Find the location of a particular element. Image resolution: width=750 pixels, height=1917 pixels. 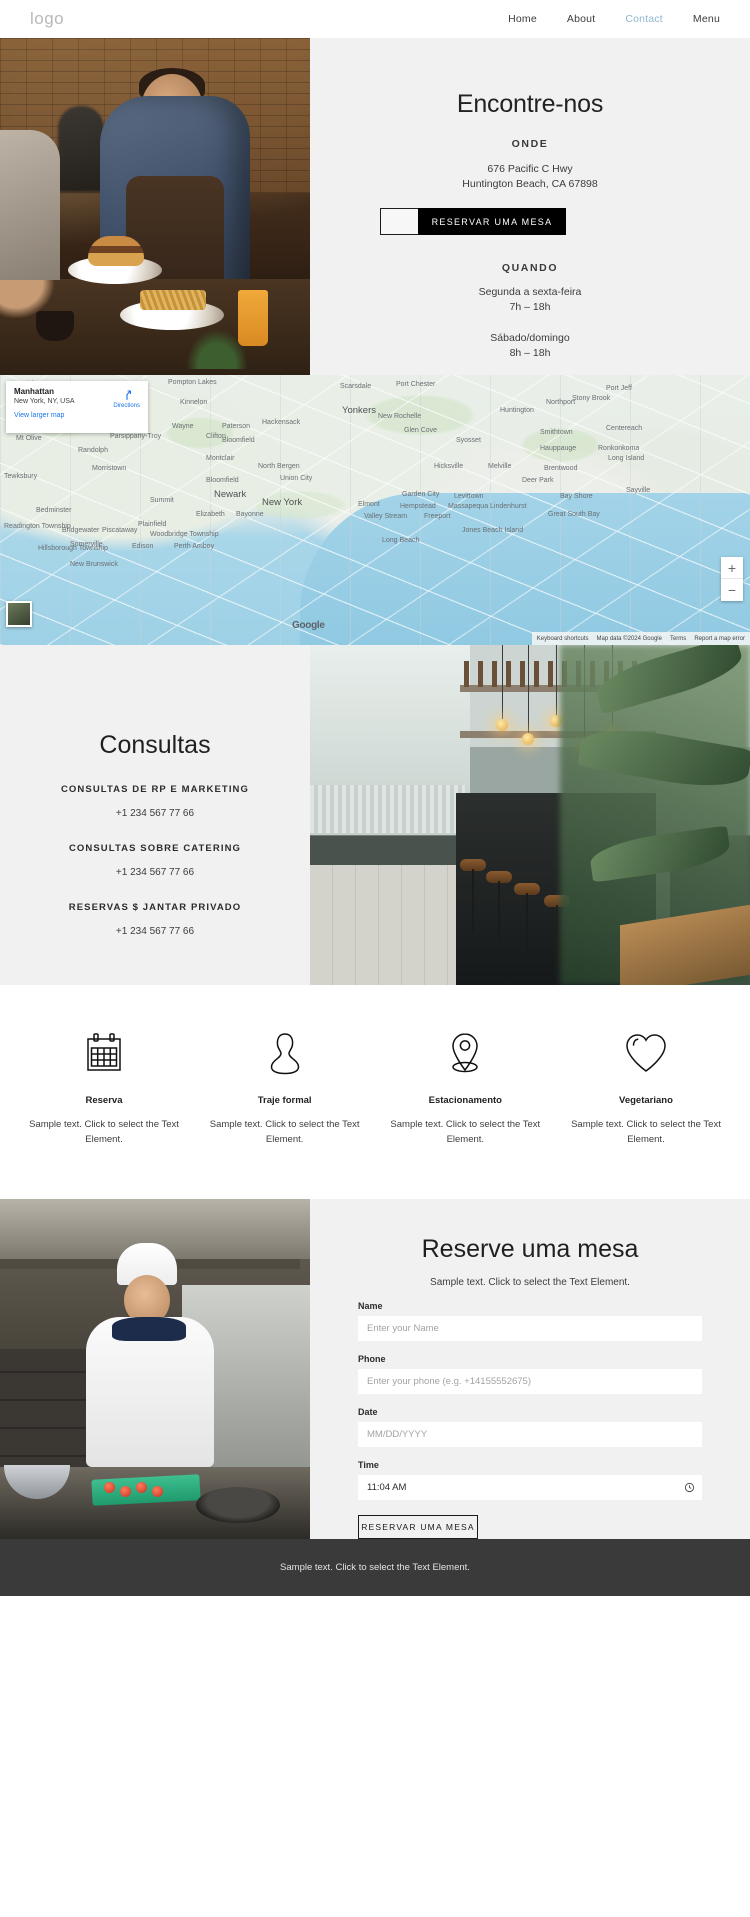

map-label: Brentwood is located at coordinates (561, 468).